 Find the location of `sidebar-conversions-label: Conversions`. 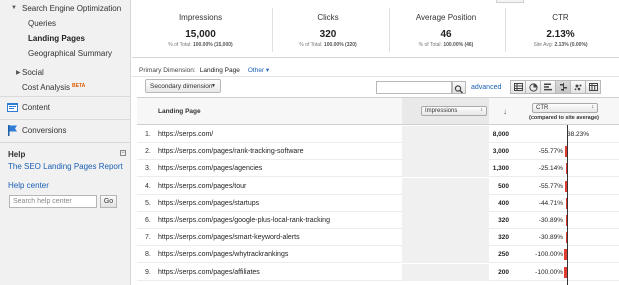

sidebar-conversions-label: Conversions is located at coordinates (44, 130).